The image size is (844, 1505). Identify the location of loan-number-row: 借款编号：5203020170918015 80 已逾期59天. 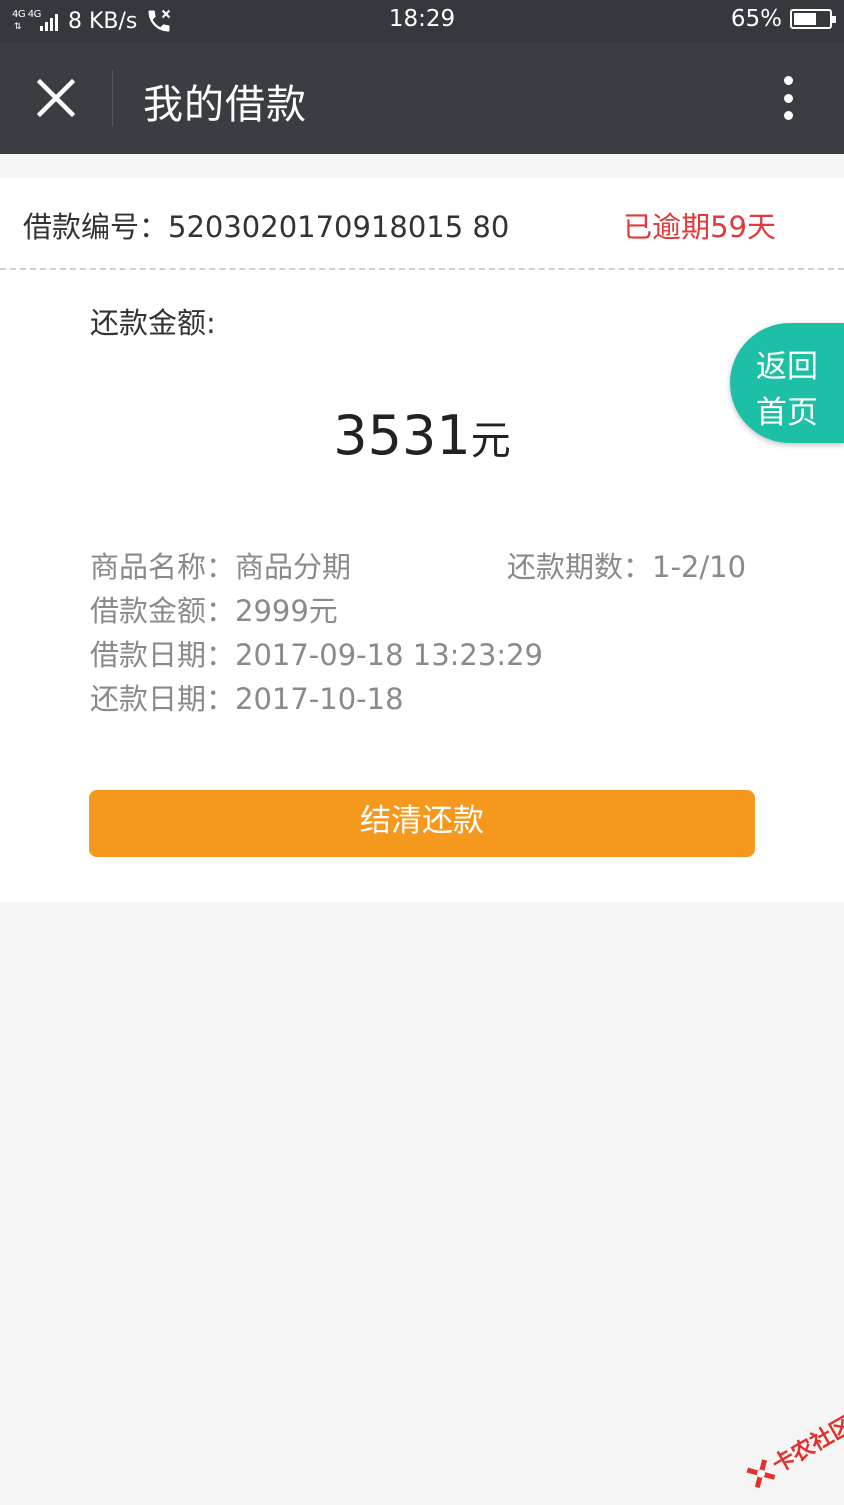
(422, 224).